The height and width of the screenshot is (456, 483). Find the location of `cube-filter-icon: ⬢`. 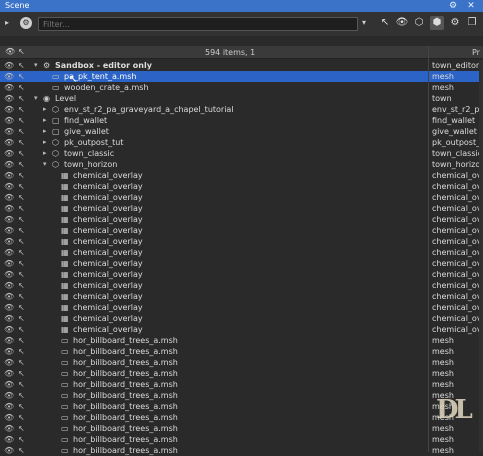

cube-filter-icon: ⬢ is located at coordinates (437, 23).